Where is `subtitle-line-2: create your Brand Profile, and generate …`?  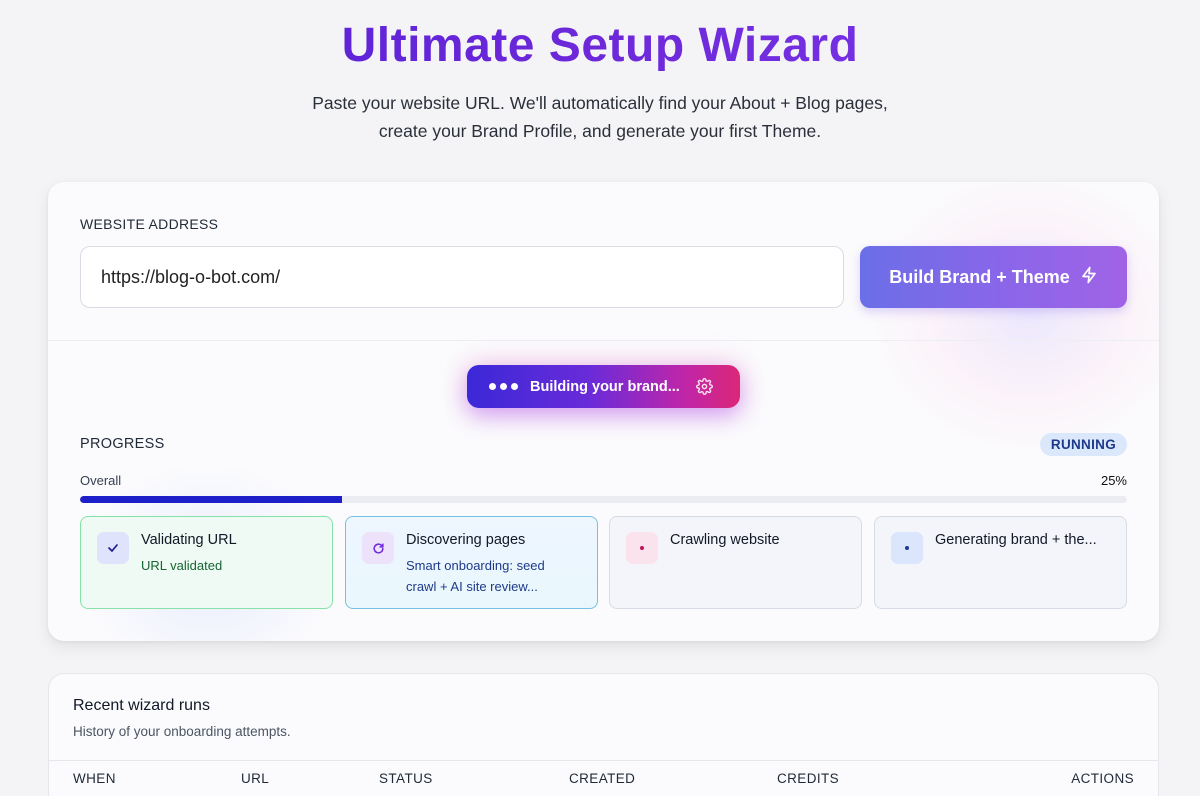
subtitle-line-2: create your Brand Profile, and generate … is located at coordinates (600, 131).